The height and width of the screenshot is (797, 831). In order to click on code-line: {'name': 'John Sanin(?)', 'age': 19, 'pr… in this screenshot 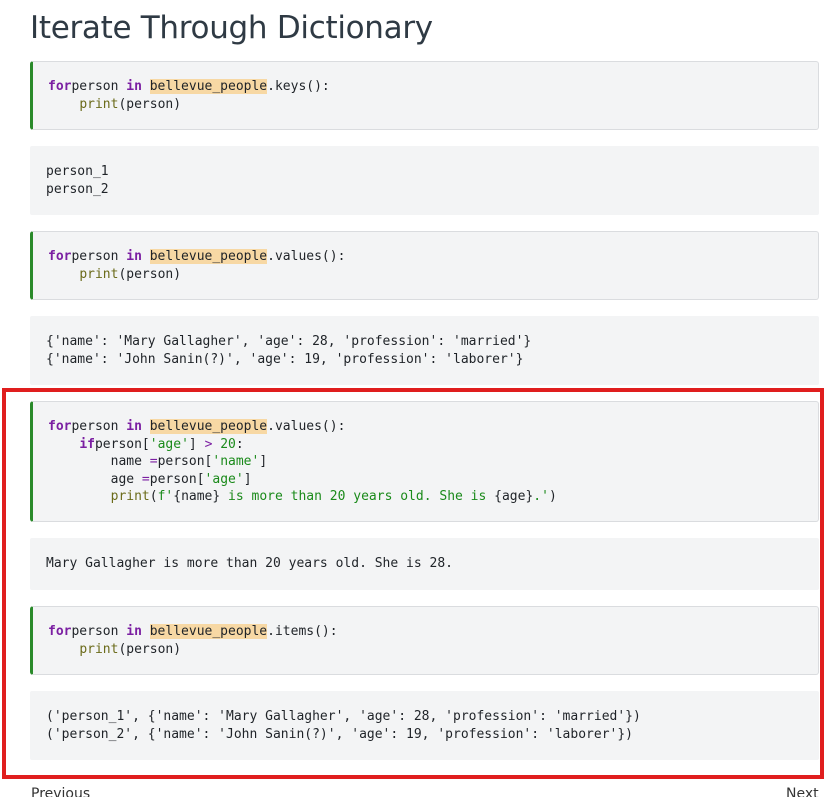, I will do `click(432, 360)`.